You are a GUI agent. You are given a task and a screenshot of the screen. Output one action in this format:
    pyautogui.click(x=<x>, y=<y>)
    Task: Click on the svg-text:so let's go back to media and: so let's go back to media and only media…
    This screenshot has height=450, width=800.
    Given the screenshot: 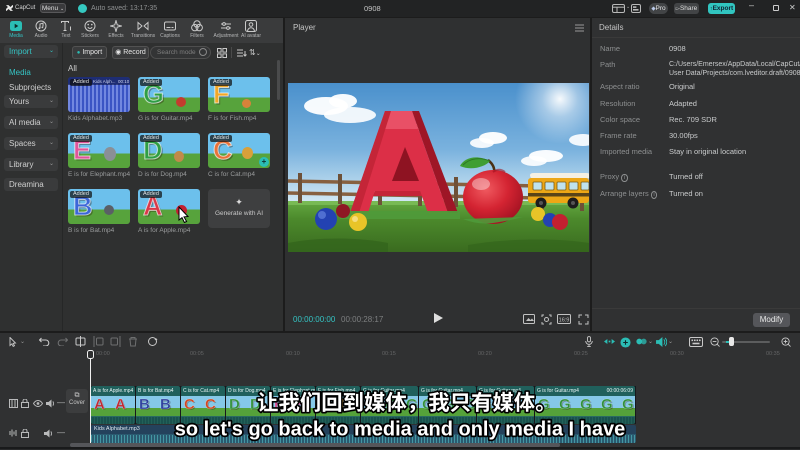 What is the action you would take?
    pyautogui.click(x=400, y=430)
    